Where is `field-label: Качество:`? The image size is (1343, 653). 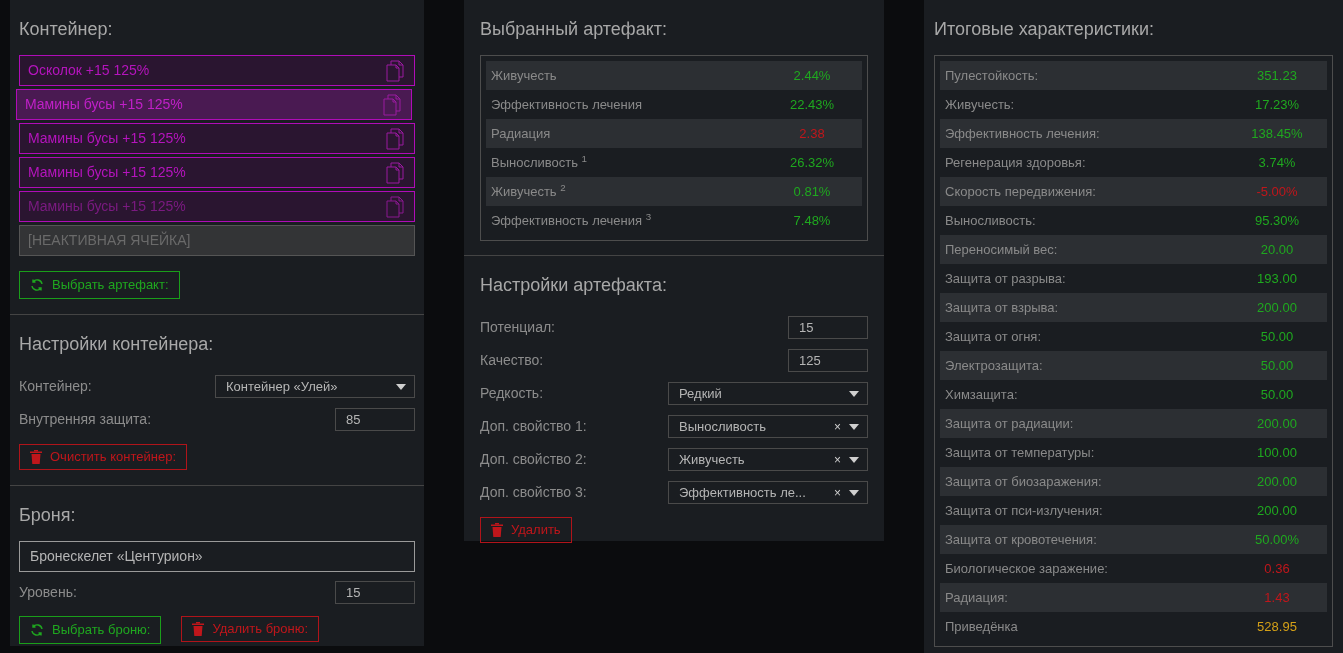 field-label: Качество: is located at coordinates (512, 360).